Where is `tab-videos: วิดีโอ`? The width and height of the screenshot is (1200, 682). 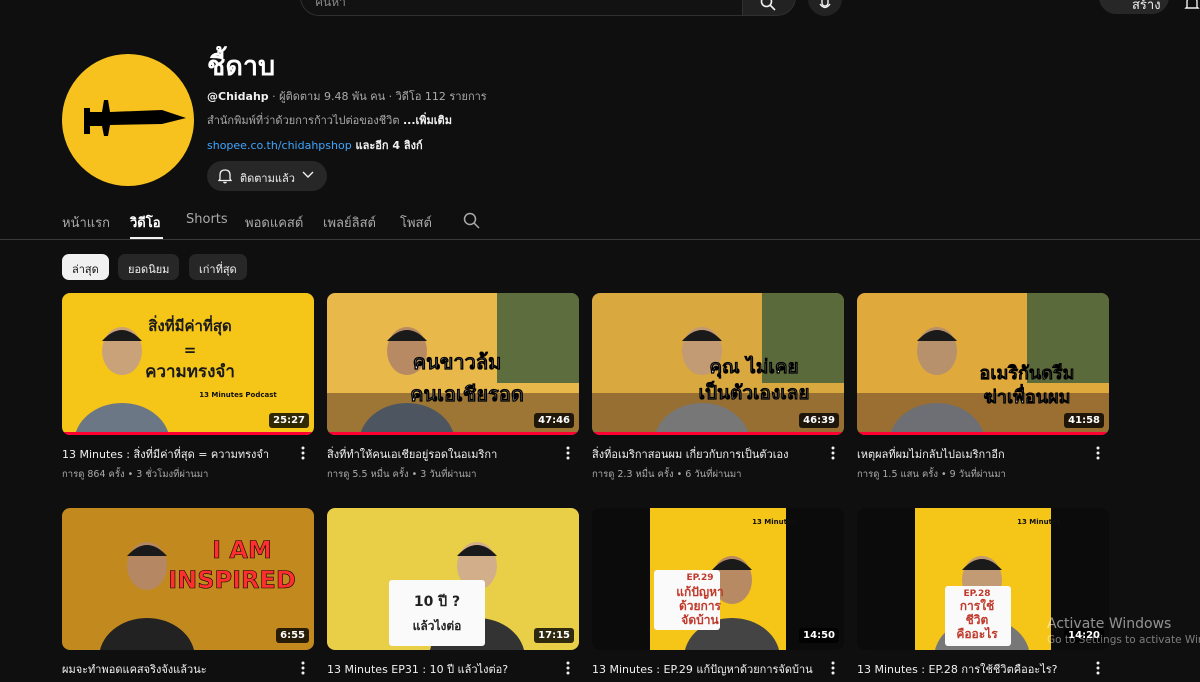
tab-videos: วิดีโอ is located at coordinates (145, 222).